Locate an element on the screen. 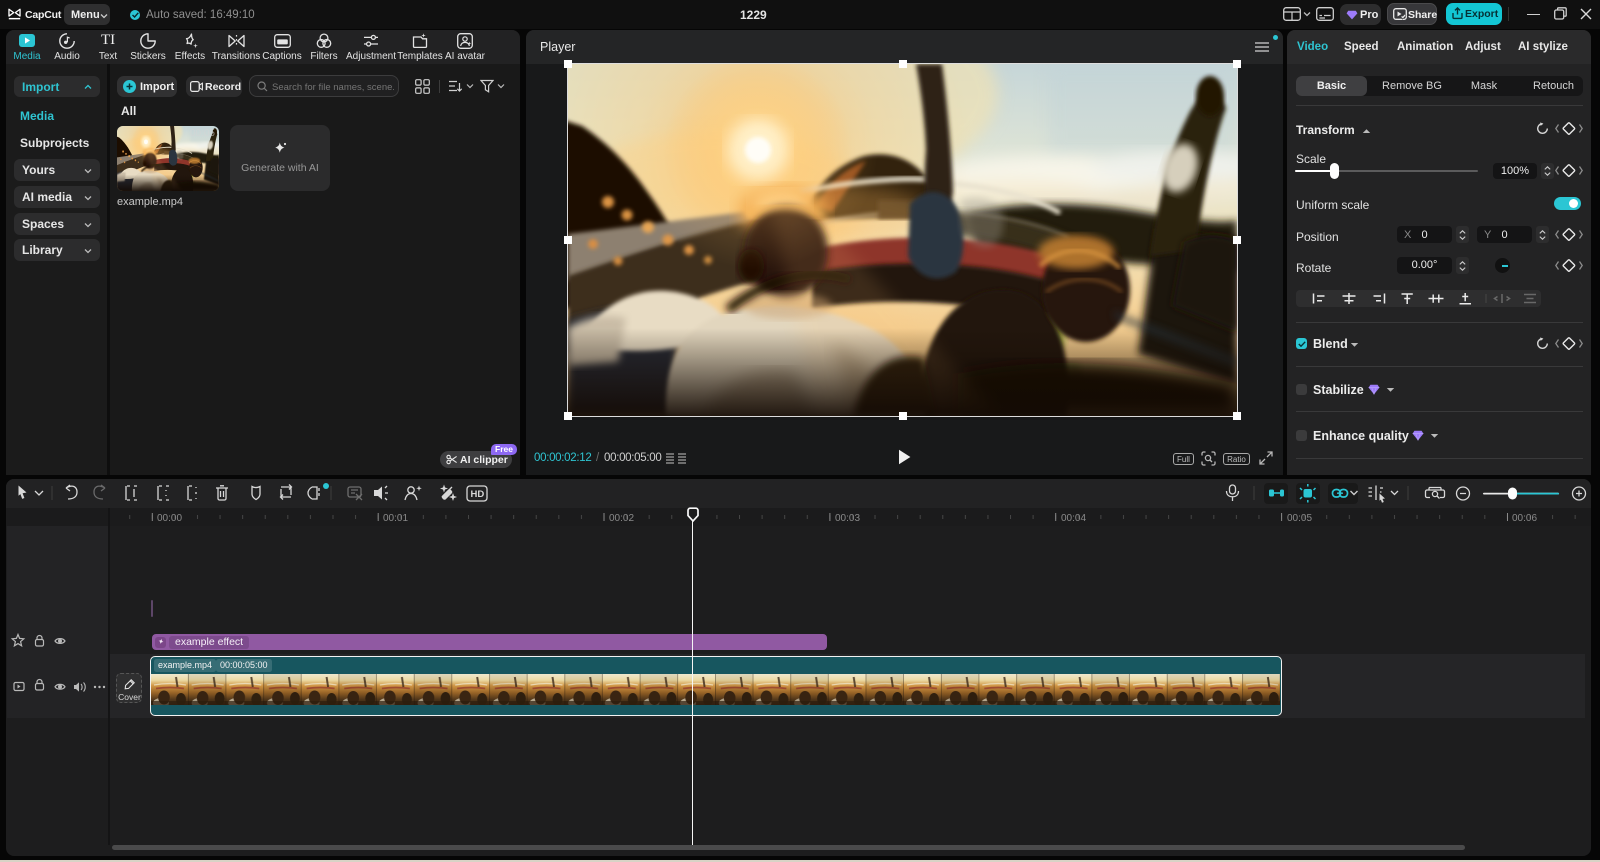 This screenshot has width=1600, height=862. svg-text: HD is located at coordinates (478, 494).